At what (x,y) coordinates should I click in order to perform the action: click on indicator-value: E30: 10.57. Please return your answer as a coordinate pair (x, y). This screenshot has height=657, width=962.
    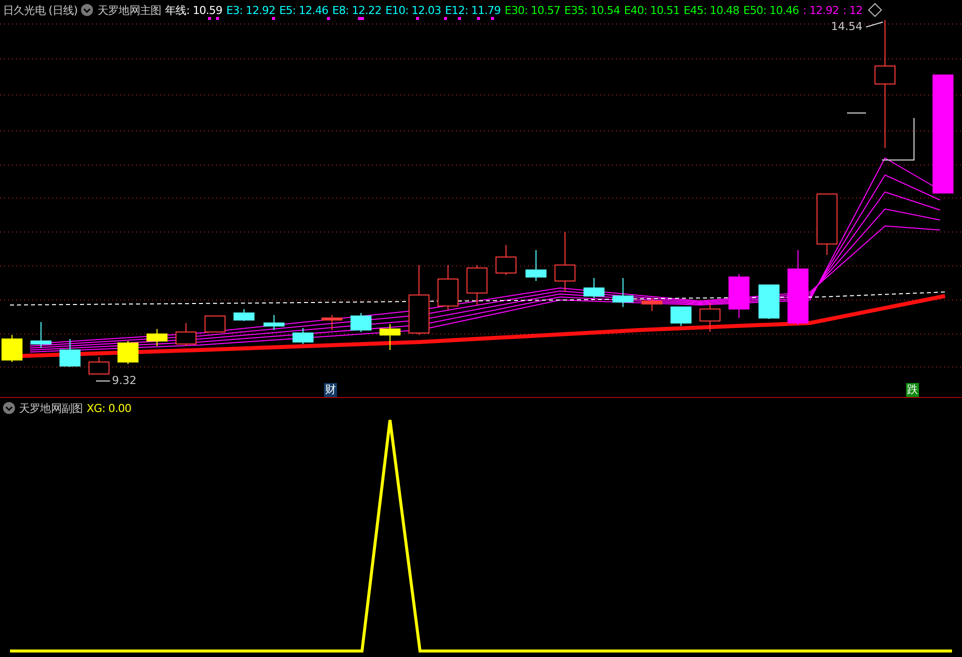
    Looking at the image, I should click on (532, 10).